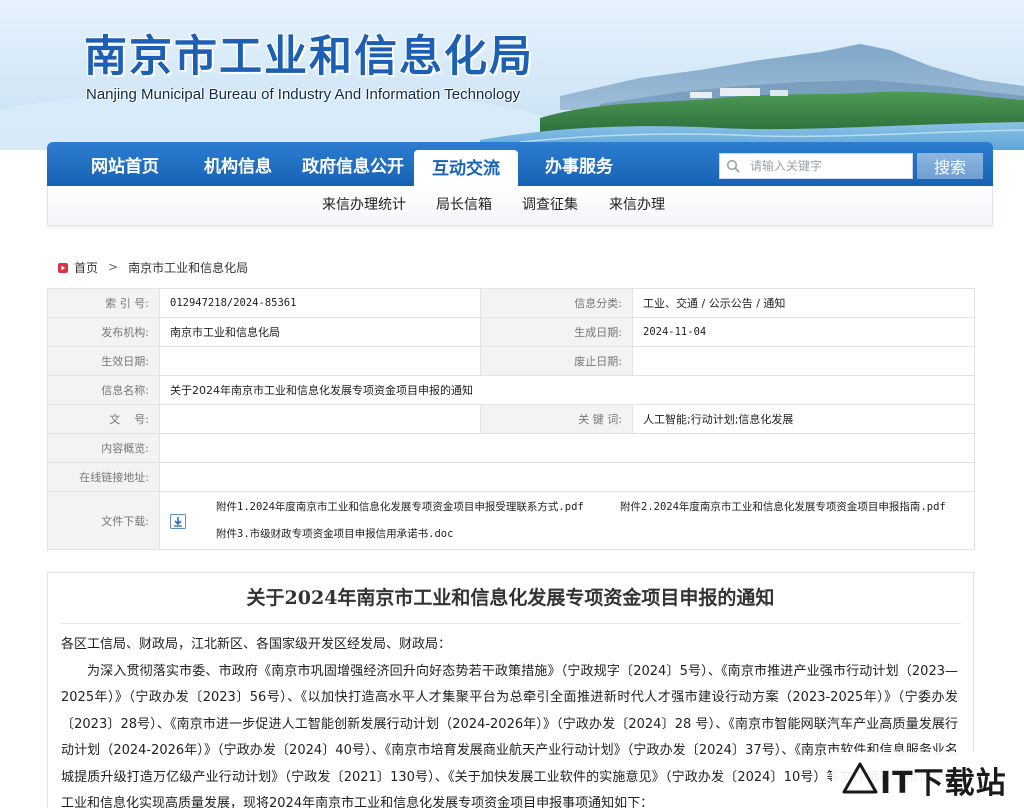  Describe the element at coordinates (320, 419) in the screenshot. I see `doc-no-value` at that location.